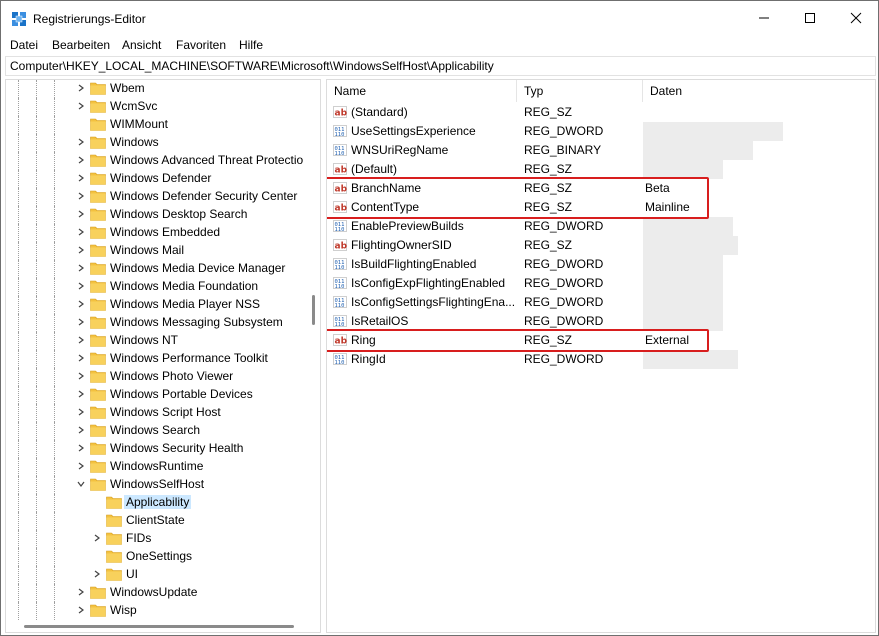  What do you see at coordinates (156, 413) in the screenshot?
I see `tree-item: Windows Script Host` at bounding box center [156, 413].